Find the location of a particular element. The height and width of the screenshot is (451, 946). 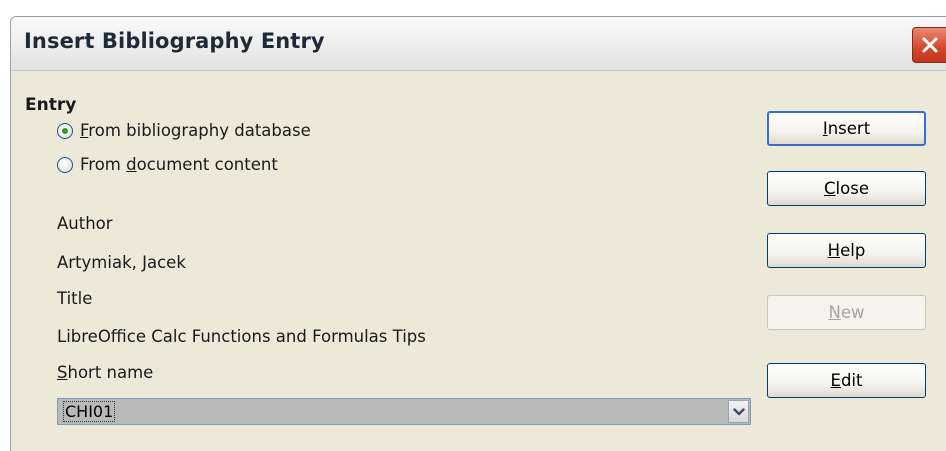

title-bar: Insert Bibliography Entry is located at coordinates (478, 44).